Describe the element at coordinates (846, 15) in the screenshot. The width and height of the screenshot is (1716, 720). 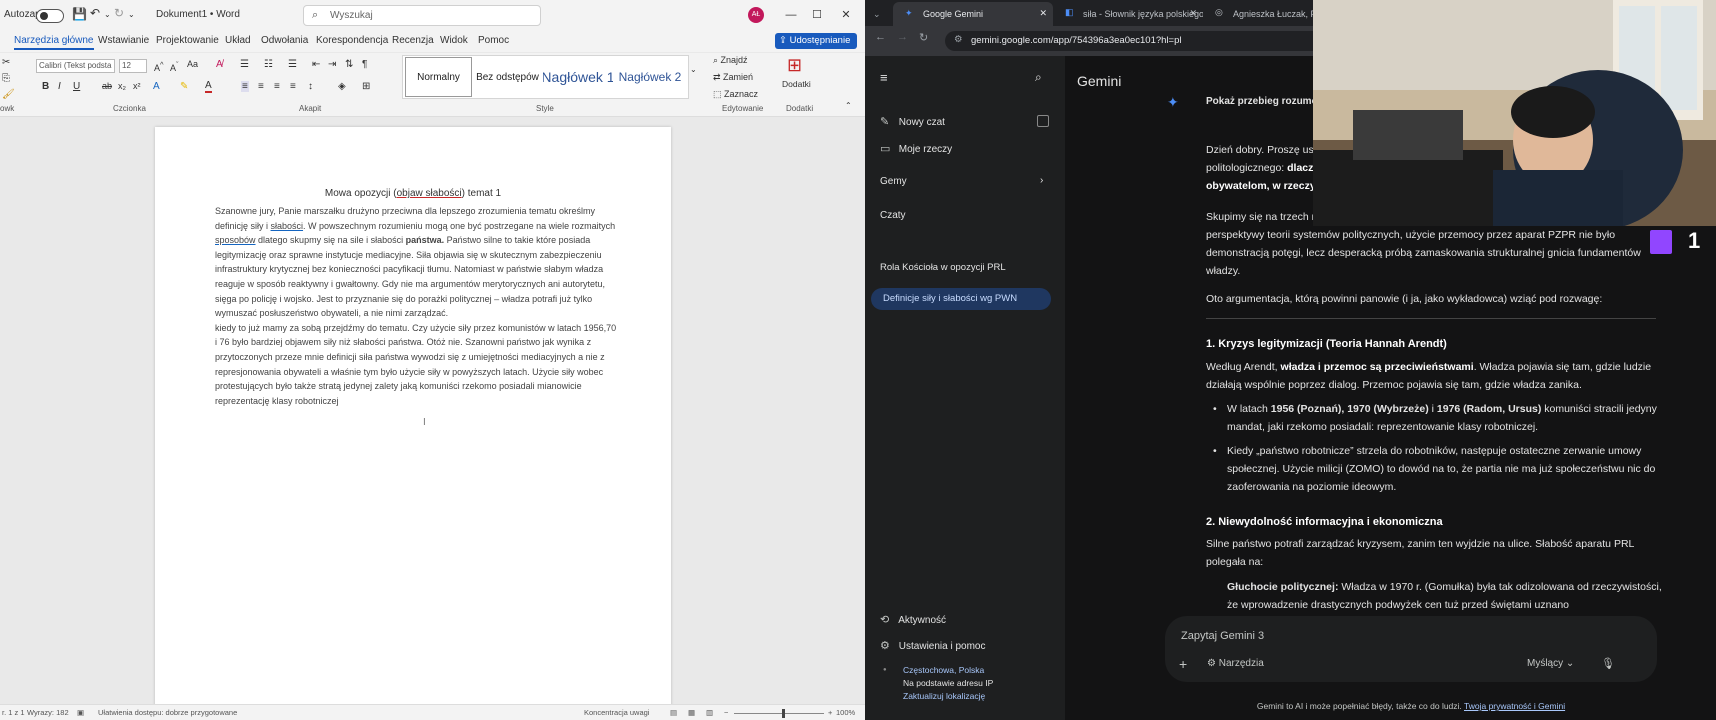
I see `close-button: ✕` at that location.